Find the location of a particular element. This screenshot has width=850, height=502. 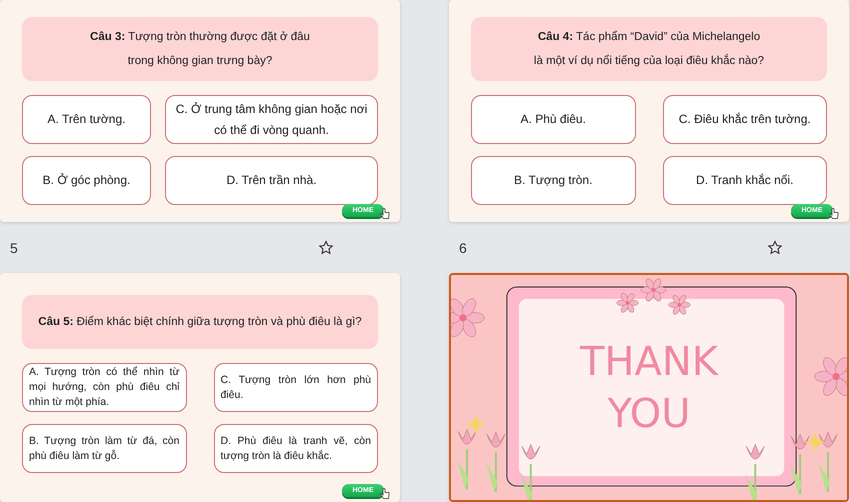

answer-option: B. Tượng tròn. is located at coordinates (553, 180).